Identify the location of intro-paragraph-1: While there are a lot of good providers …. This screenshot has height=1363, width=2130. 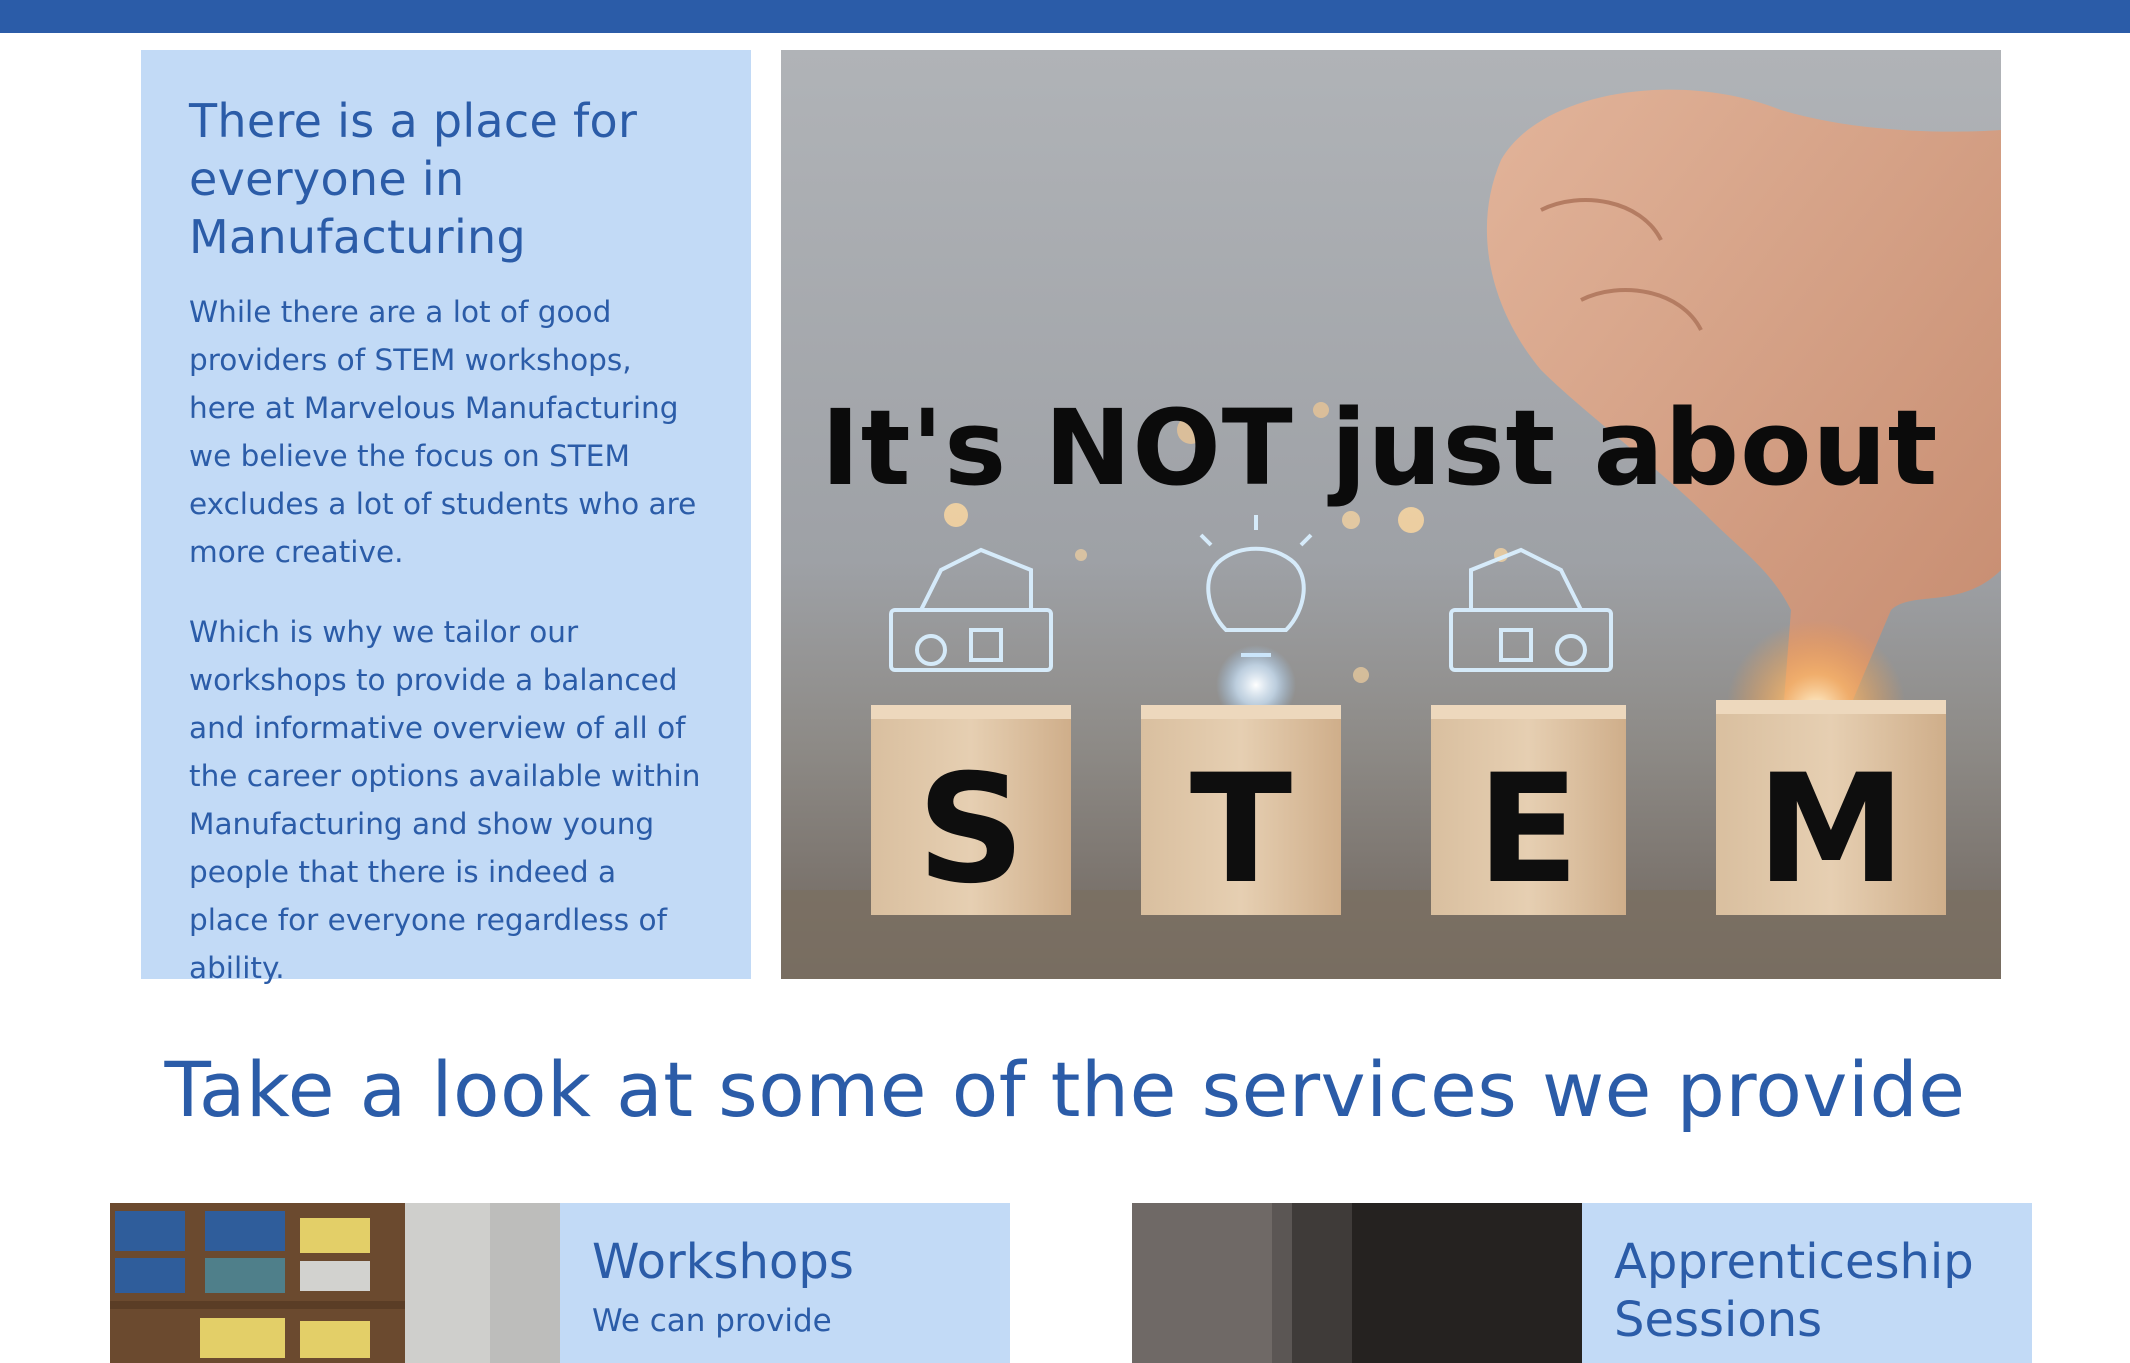
(443, 432).